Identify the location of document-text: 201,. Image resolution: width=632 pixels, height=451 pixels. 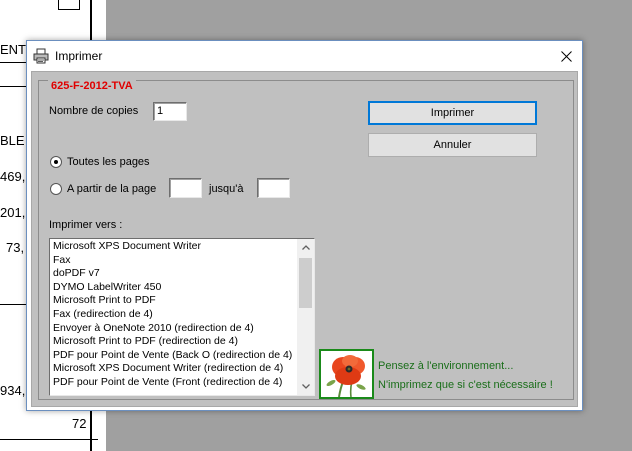
(13, 212).